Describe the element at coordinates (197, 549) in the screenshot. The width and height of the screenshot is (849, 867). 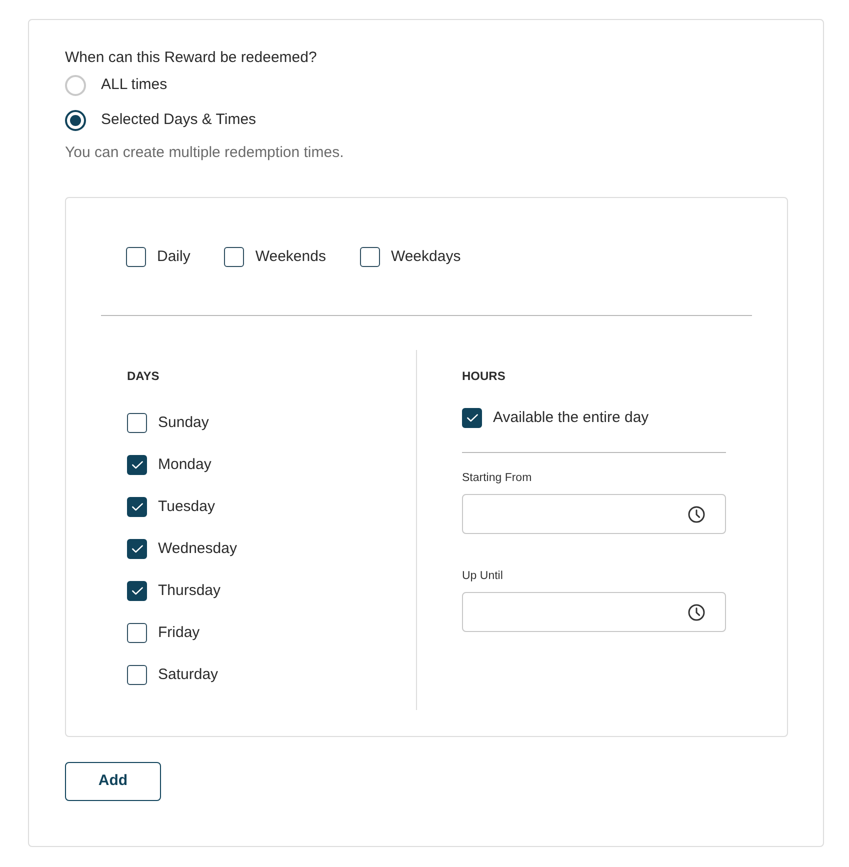
I see `day-label: Wednesday` at that location.